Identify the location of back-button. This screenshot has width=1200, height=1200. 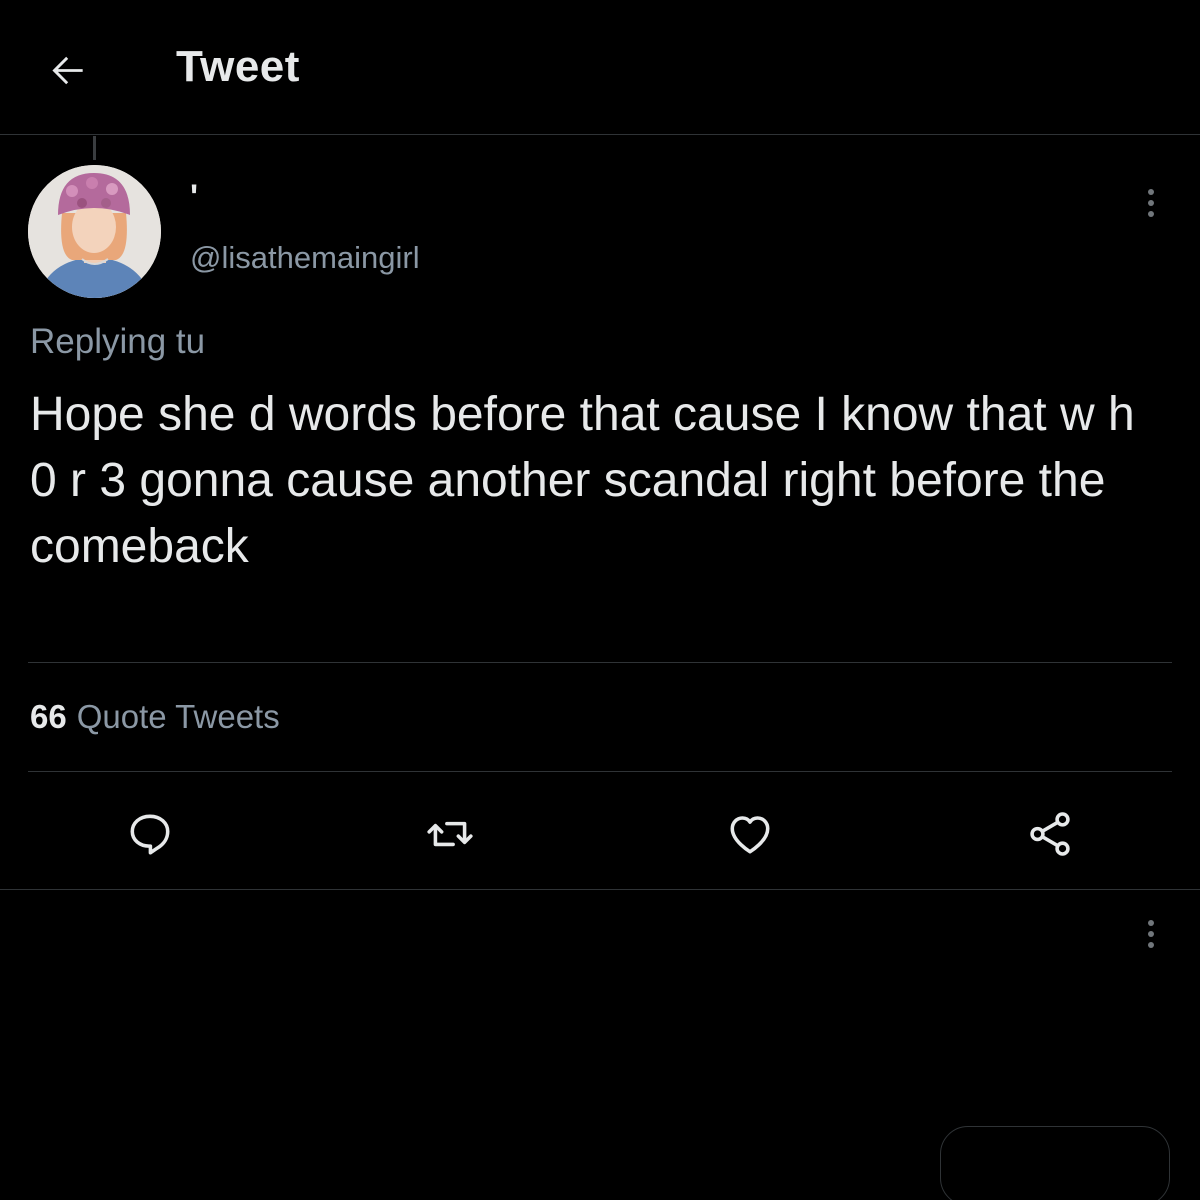
(68, 70).